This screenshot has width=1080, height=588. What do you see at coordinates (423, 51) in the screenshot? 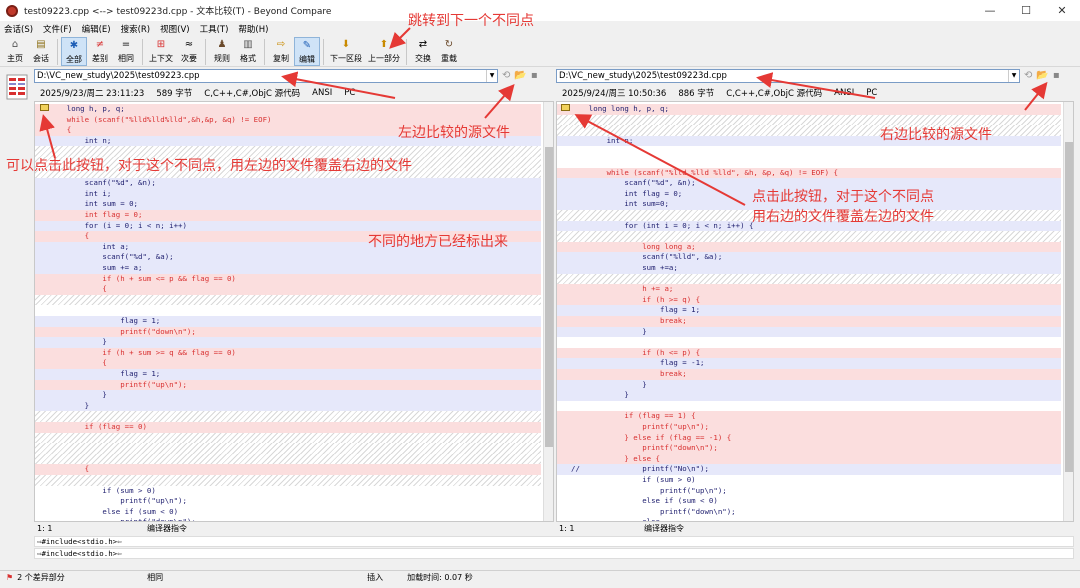
I see `swap-button: ⇄ 交换` at bounding box center [423, 51].